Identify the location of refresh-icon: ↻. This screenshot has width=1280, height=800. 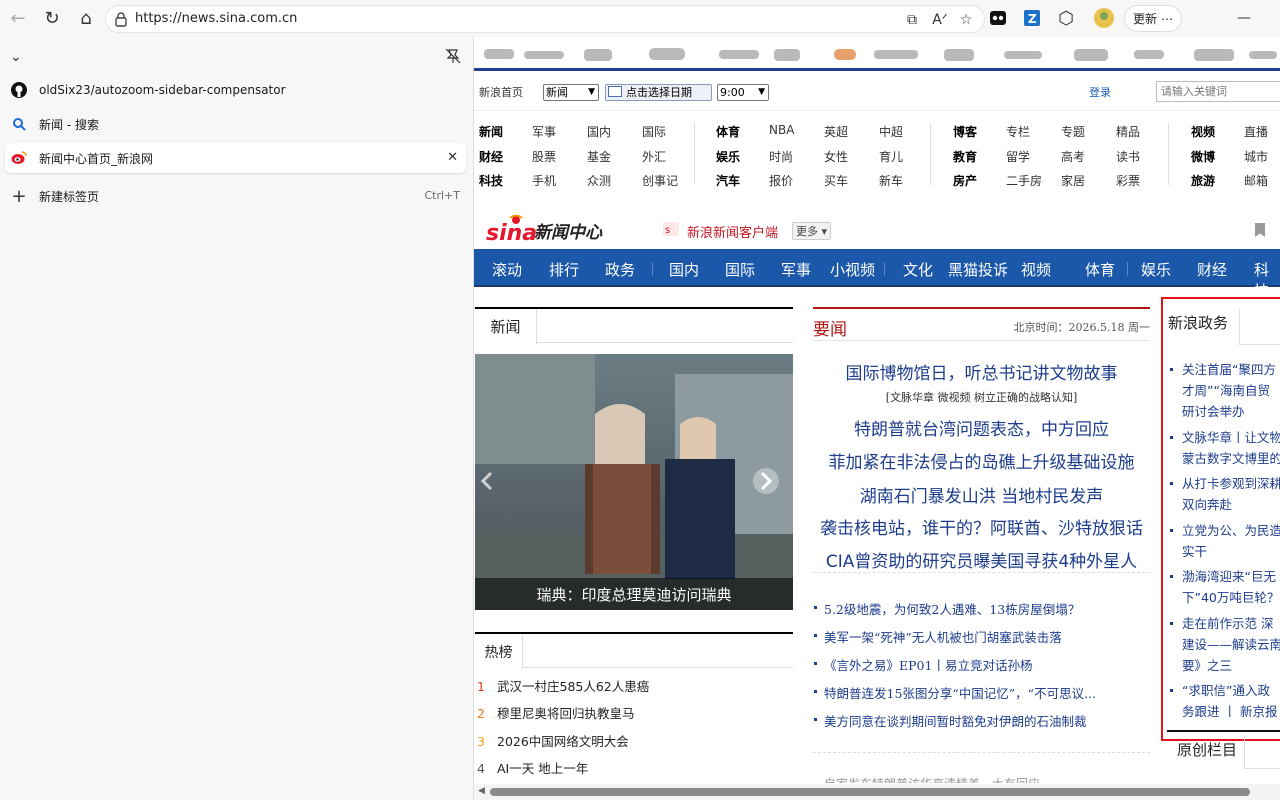
(52, 18).